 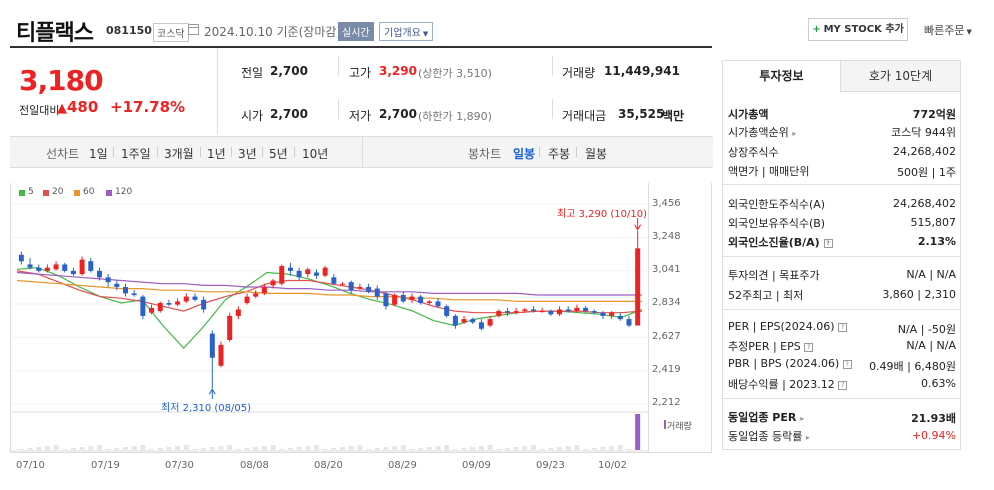 I want to click on dividend-label: 배당수익률 | 2023.12 ?, so click(x=788, y=384).